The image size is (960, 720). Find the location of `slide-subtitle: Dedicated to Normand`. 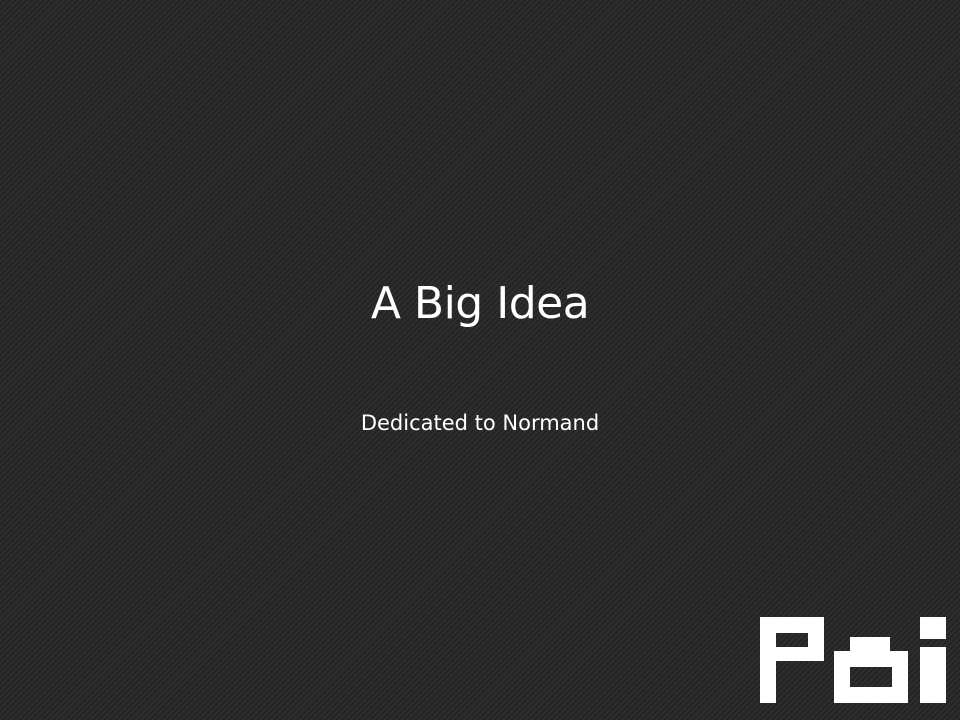

slide-subtitle: Dedicated to Normand is located at coordinates (480, 423).